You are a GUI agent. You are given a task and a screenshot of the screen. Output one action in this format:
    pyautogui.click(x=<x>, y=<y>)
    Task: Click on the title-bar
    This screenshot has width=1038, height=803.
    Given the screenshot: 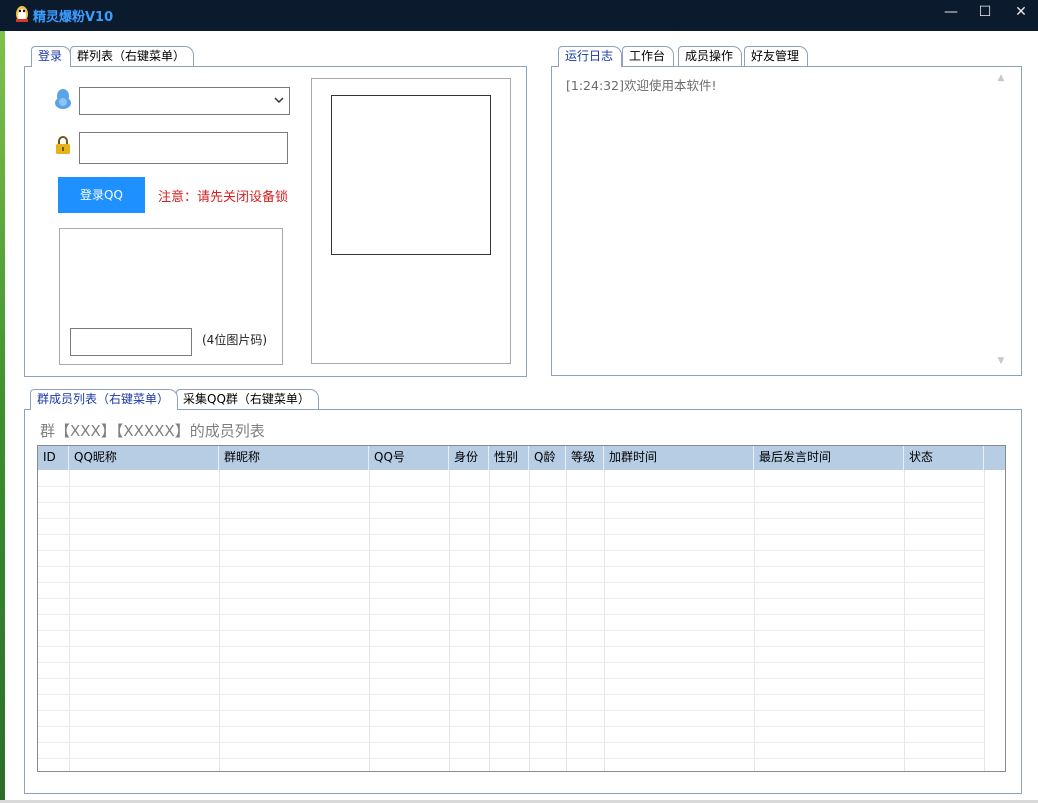 What is the action you would take?
    pyautogui.click(x=519, y=15)
    